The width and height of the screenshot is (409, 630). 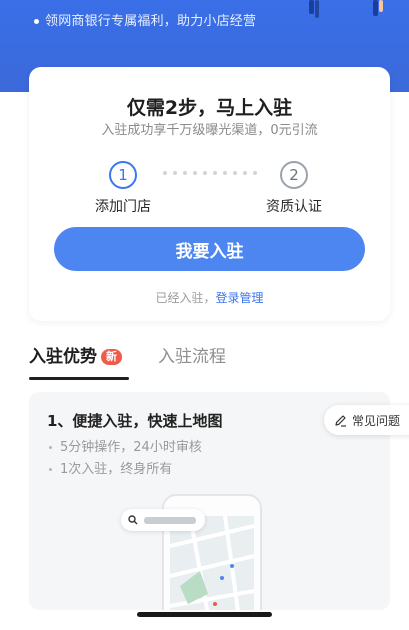 I want to click on step-2: 2 资质认证, so click(x=294, y=188).